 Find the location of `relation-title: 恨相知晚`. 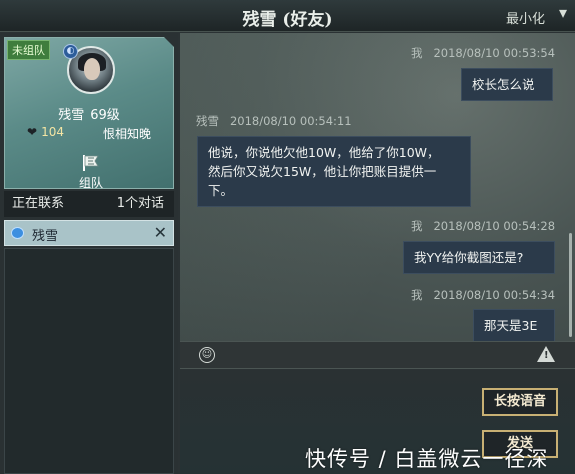

relation-title: 恨相知晚 is located at coordinates (127, 134).